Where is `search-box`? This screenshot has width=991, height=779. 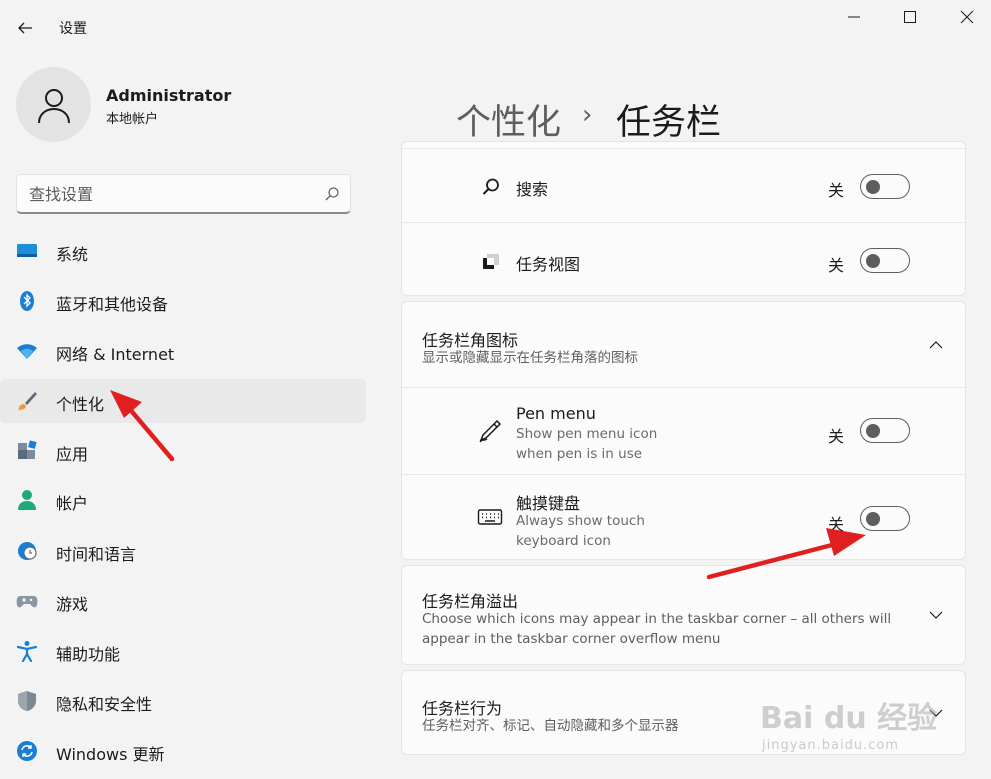
search-box is located at coordinates (183, 194).